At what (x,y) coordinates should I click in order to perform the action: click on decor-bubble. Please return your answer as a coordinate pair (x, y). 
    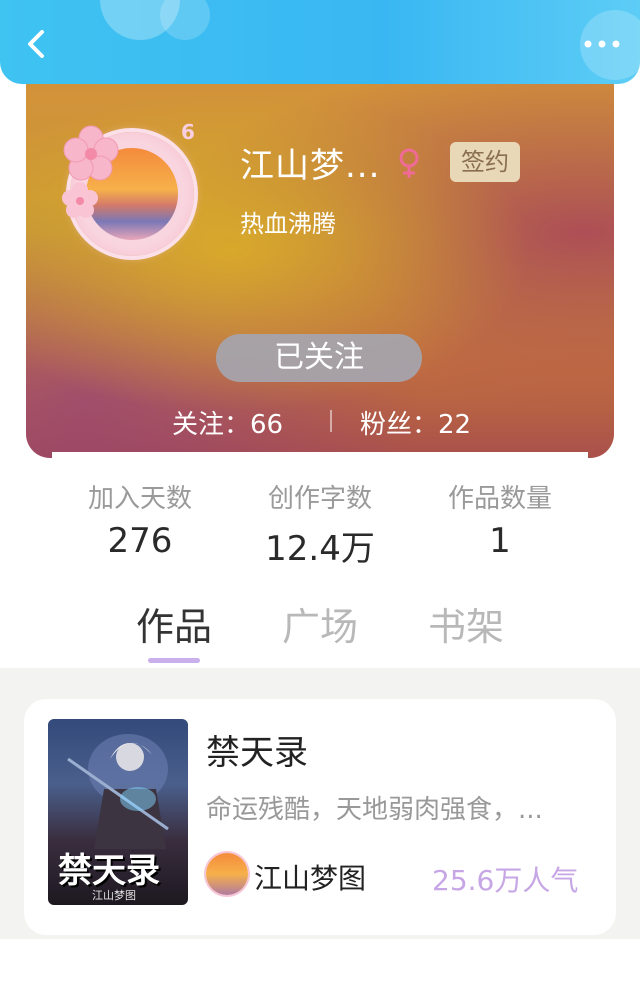
    Looking at the image, I should click on (185, 20).